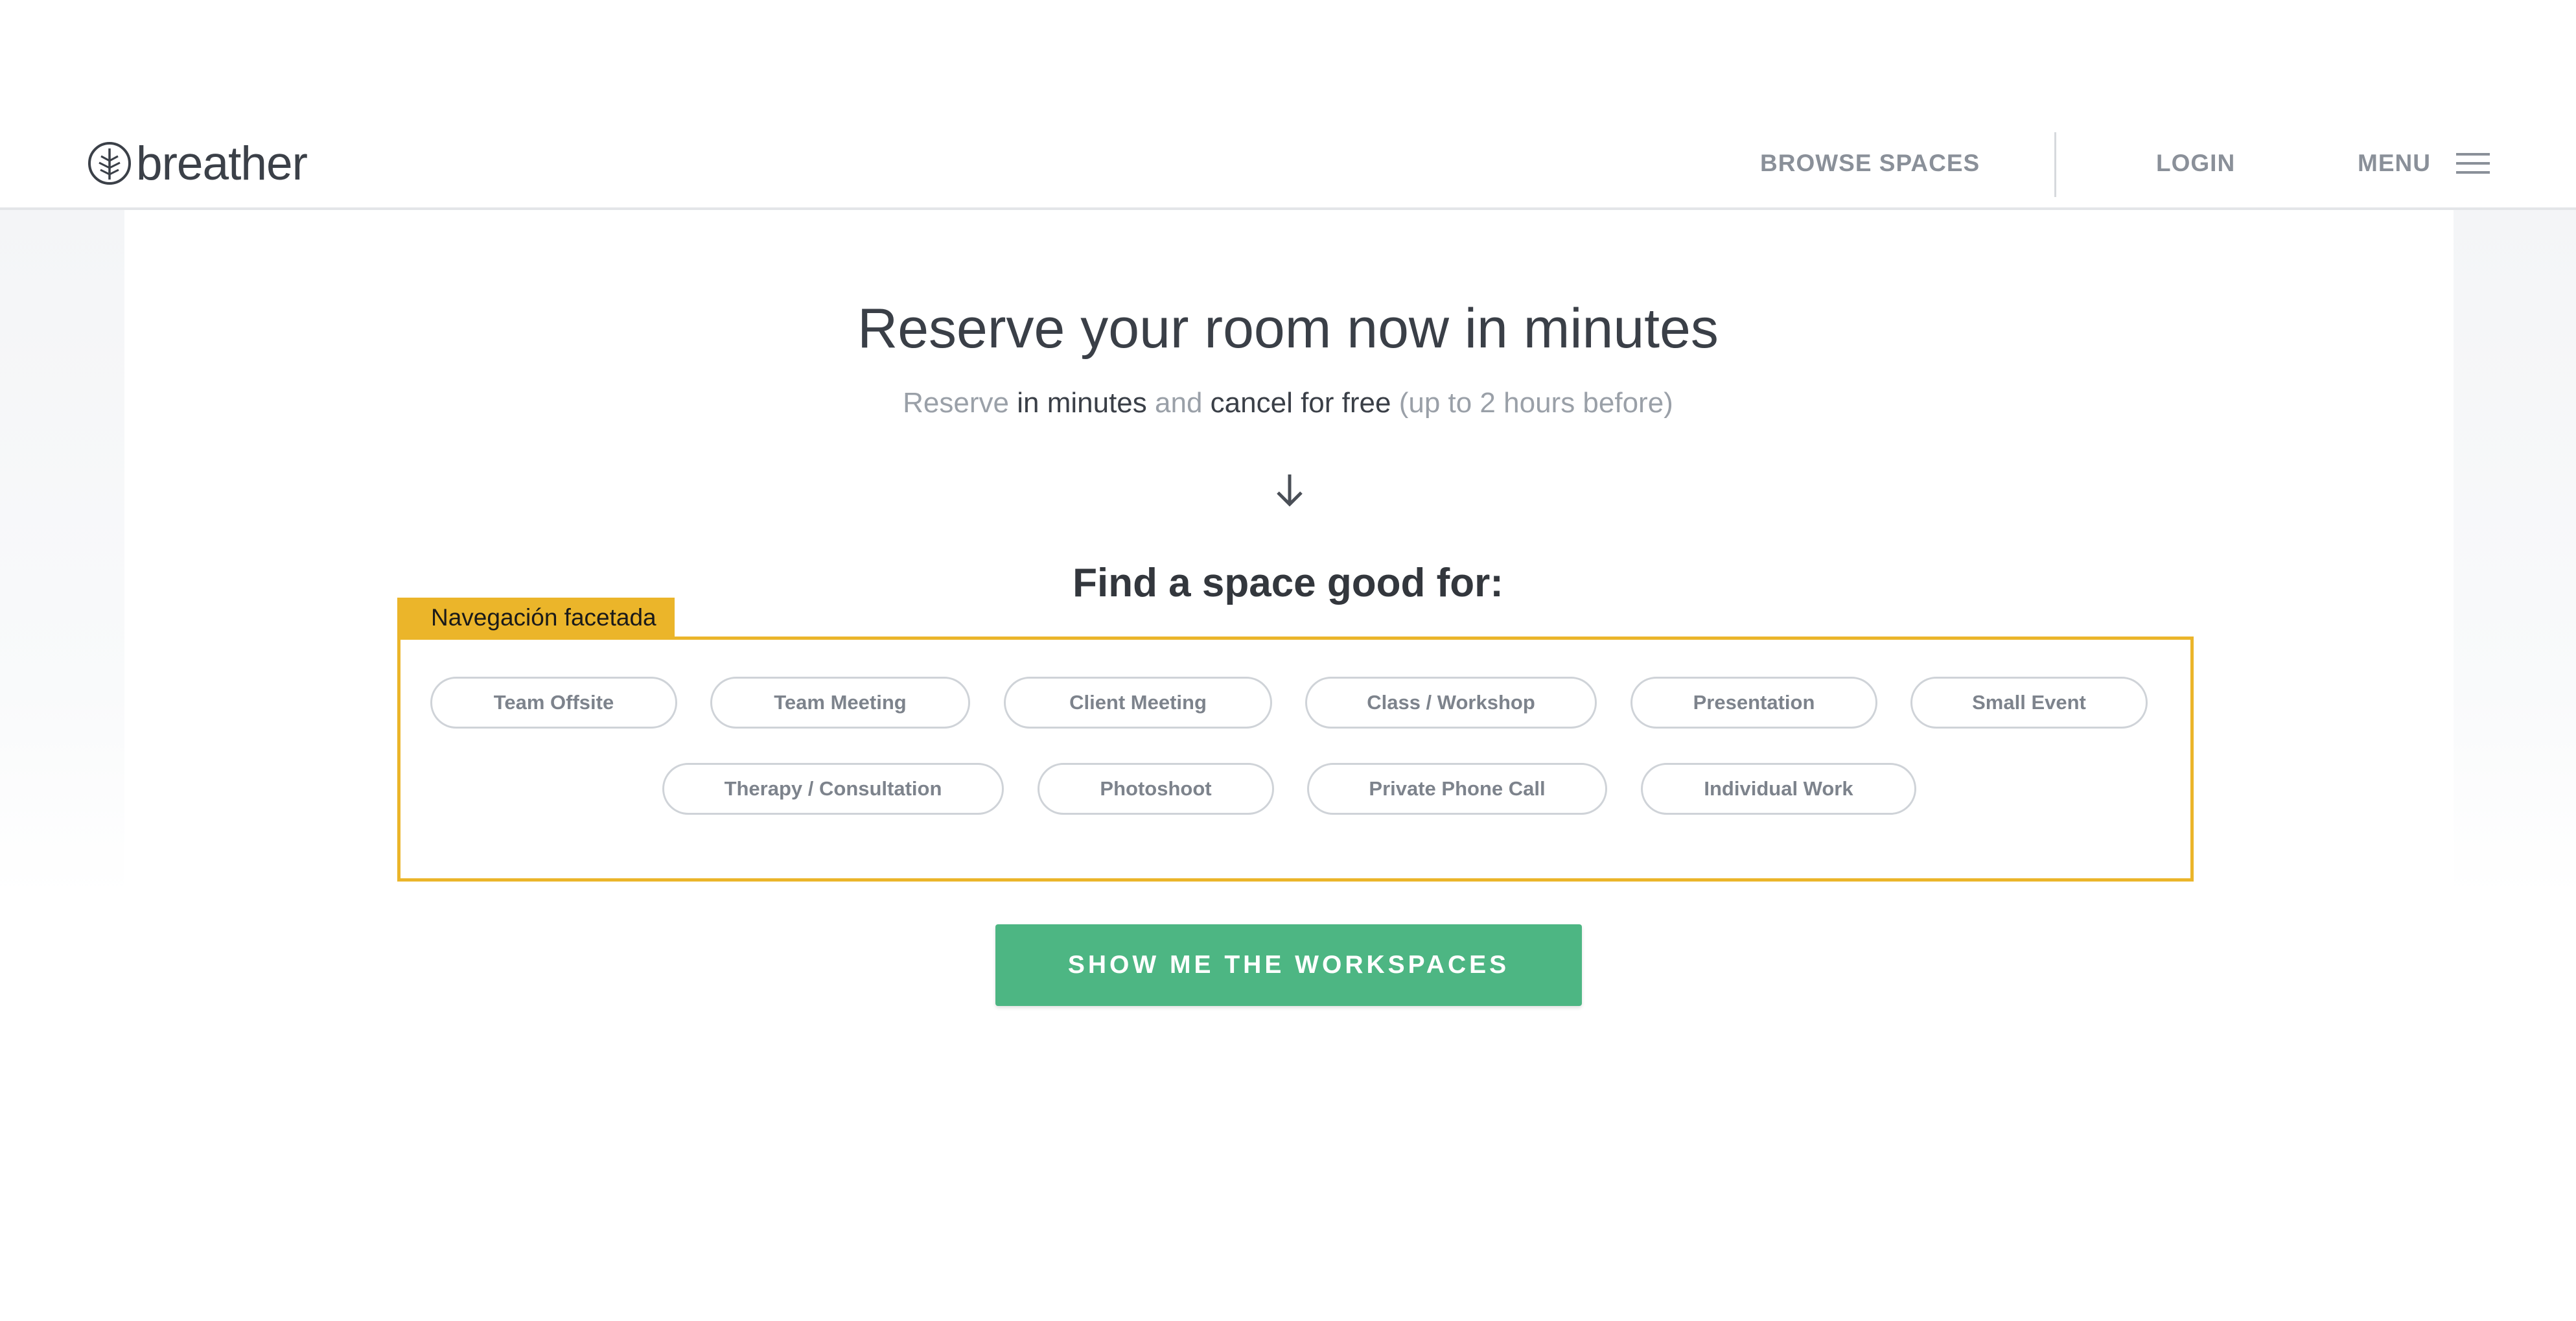 The image size is (2576, 1321). Describe the element at coordinates (1289, 965) in the screenshot. I see `show-workspaces-button: SHOW ME THE WORKSPACES` at that location.